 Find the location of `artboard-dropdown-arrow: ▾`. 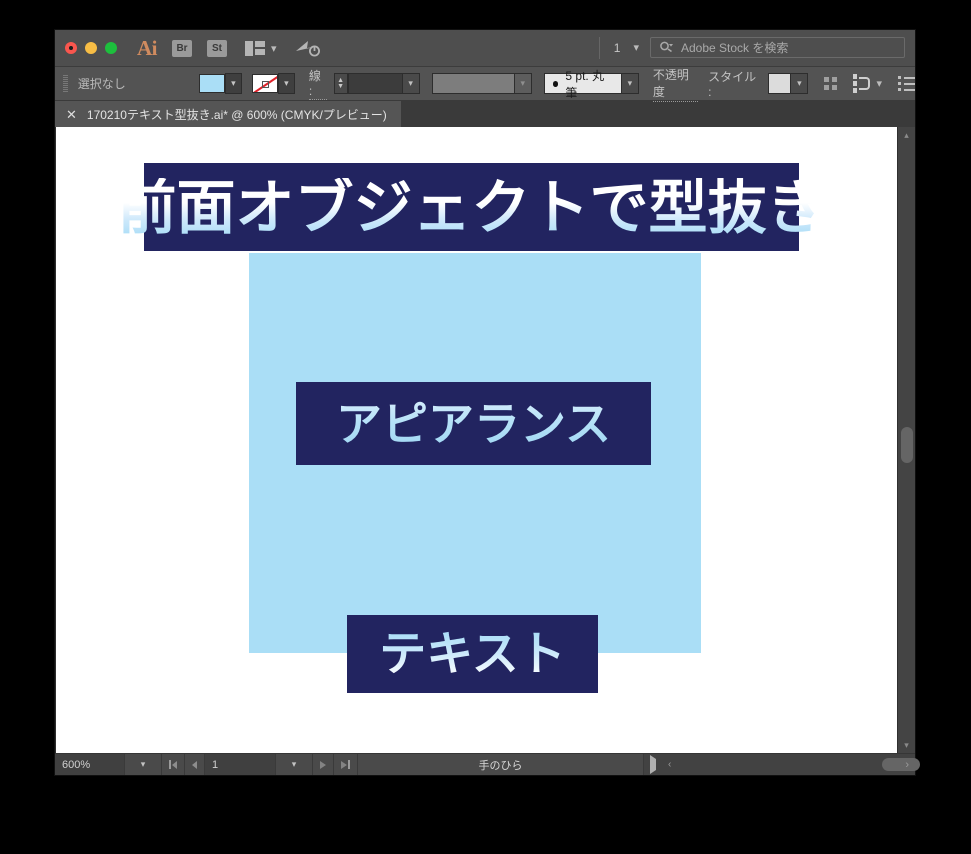

artboard-dropdown-arrow: ▾ is located at coordinates (294, 764).